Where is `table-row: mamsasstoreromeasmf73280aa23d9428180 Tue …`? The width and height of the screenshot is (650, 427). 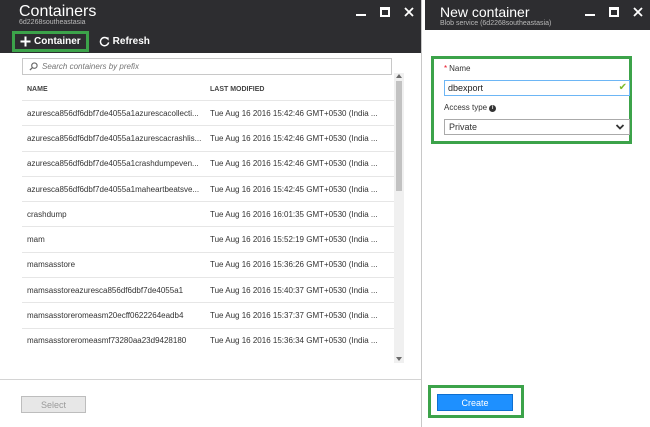 table-row: mamsasstoreromeasmf73280aa23d9428180 Tue … is located at coordinates (208, 340).